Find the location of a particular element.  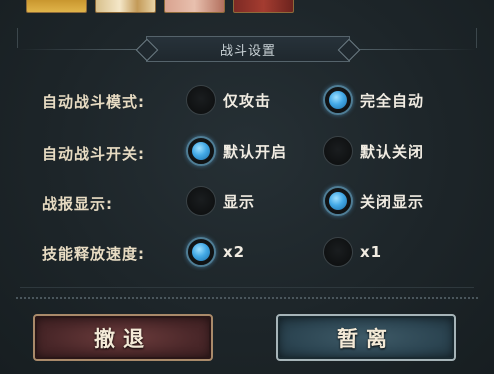

frame-right-edge is located at coordinates (476, 38).